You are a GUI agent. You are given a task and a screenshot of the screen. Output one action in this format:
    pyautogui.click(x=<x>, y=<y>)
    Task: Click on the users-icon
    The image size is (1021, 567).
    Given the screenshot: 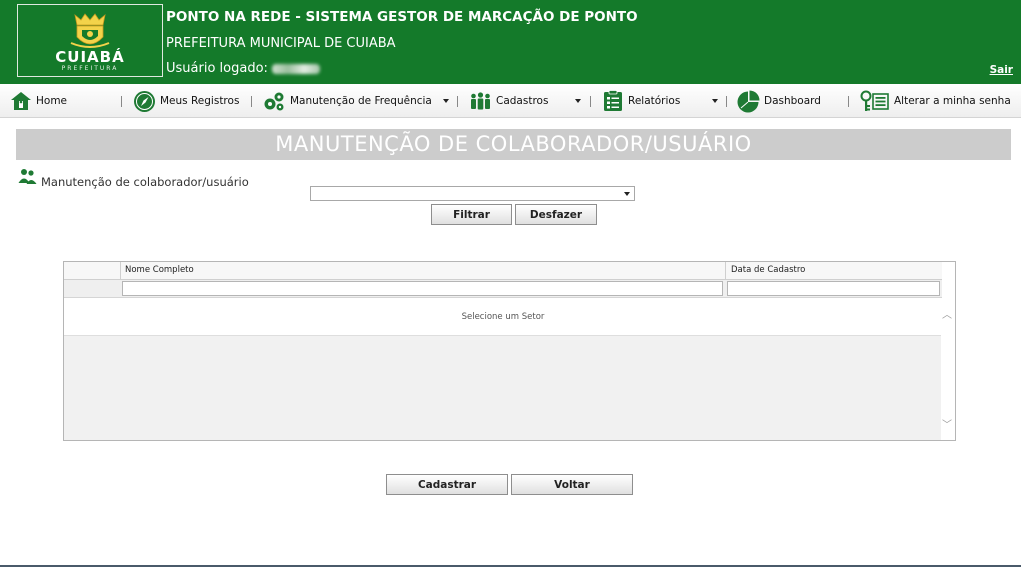 What is the action you would take?
    pyautogui.click(x=27, y=176)
    